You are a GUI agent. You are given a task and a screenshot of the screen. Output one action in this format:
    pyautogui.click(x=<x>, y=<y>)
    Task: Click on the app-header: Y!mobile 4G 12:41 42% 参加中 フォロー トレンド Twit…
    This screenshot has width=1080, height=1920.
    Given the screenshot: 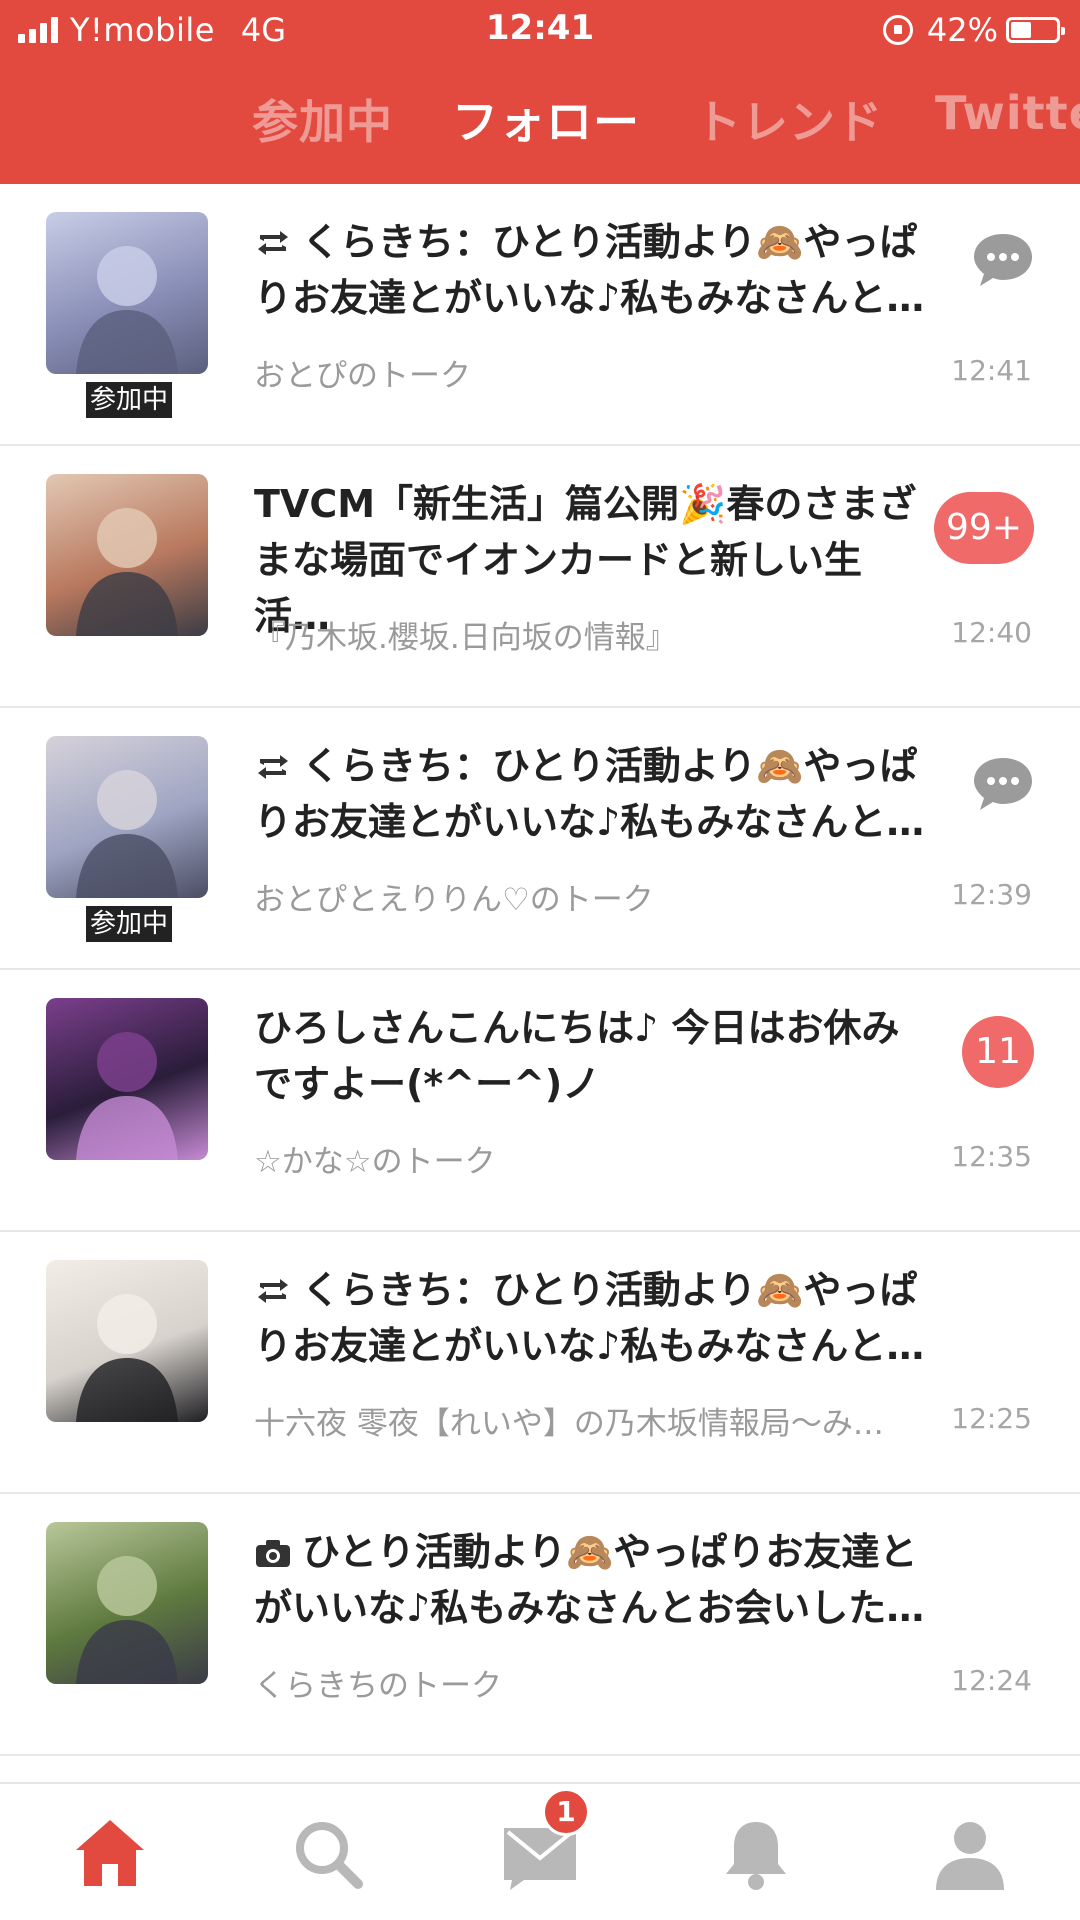 What is the action you would take?
    pyautogui.click(x=540, y=92)
    